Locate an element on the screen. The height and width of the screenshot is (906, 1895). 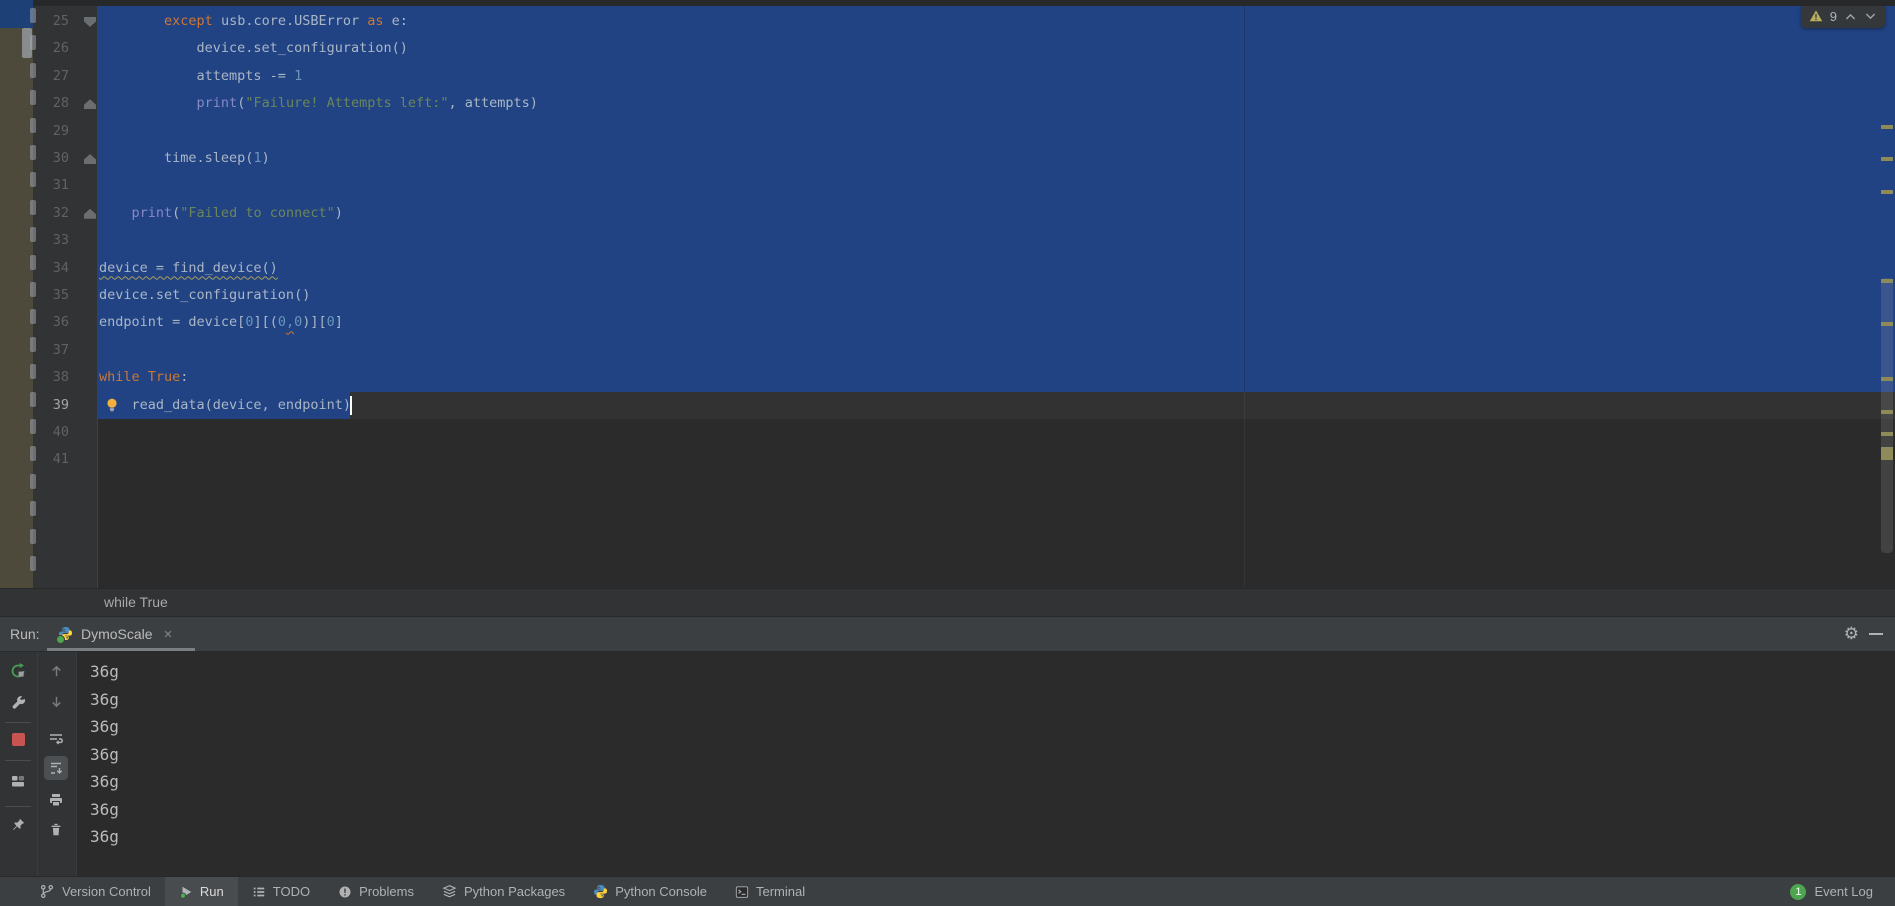
code-line-30: time.sleep(1) is located at coordinates (996, 158).